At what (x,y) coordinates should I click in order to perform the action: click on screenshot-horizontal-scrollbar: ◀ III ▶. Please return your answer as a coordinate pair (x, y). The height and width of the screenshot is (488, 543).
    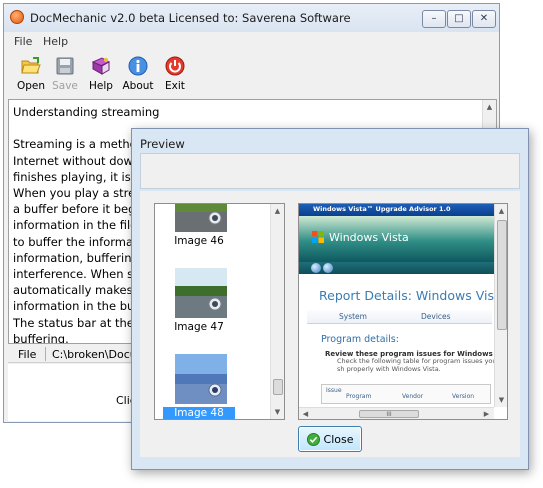
    Looking at the image, I should click on (396, 413).